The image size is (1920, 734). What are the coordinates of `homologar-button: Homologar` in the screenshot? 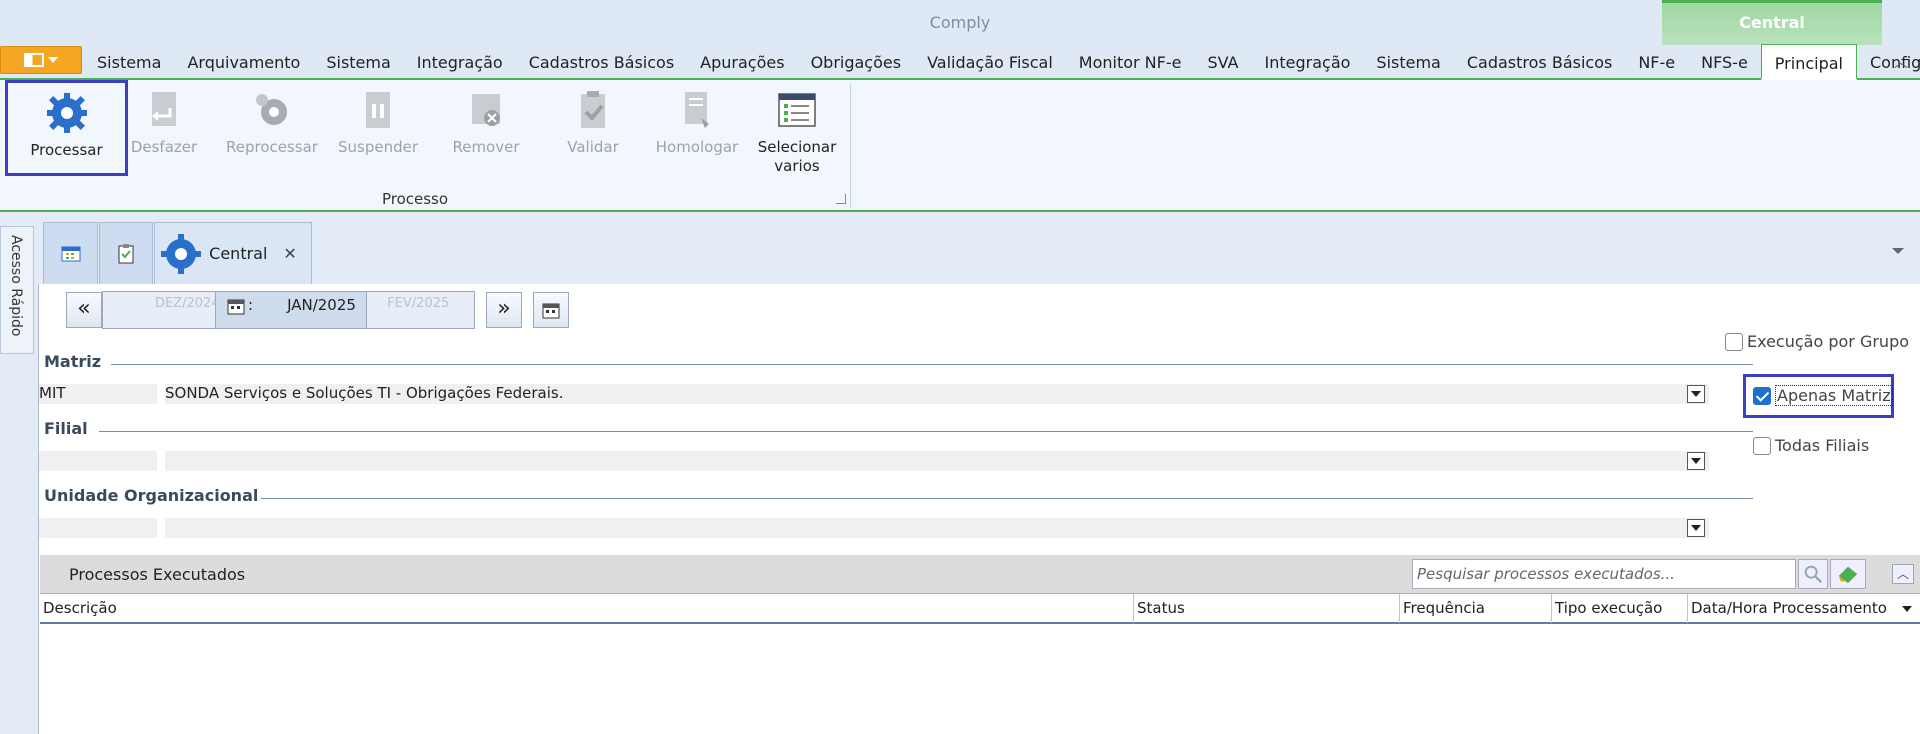 It's located at (697, 128).